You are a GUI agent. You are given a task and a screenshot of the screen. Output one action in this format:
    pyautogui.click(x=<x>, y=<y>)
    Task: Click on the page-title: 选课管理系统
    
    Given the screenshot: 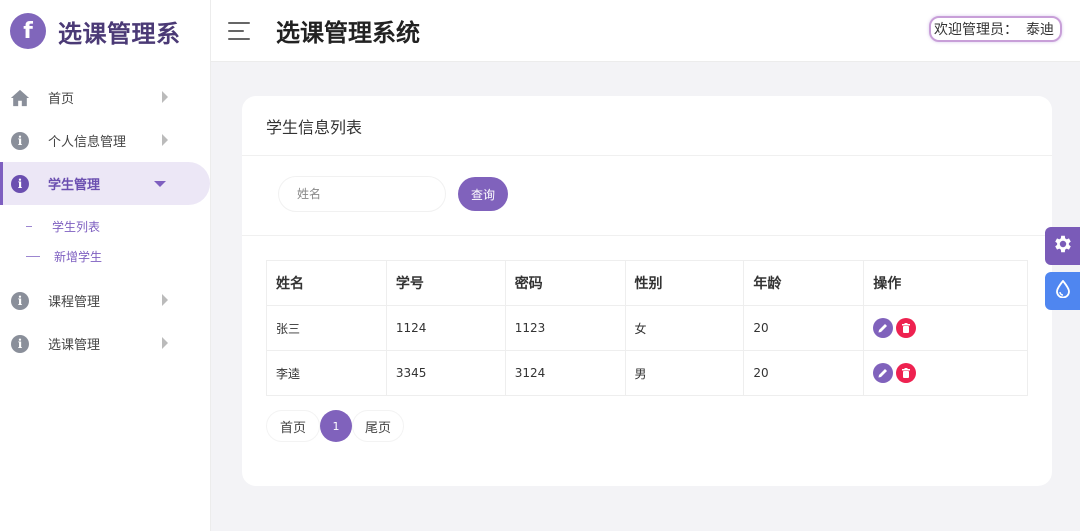 What is the action you would take?
    pyautogui.click(x=348, y=33)
    